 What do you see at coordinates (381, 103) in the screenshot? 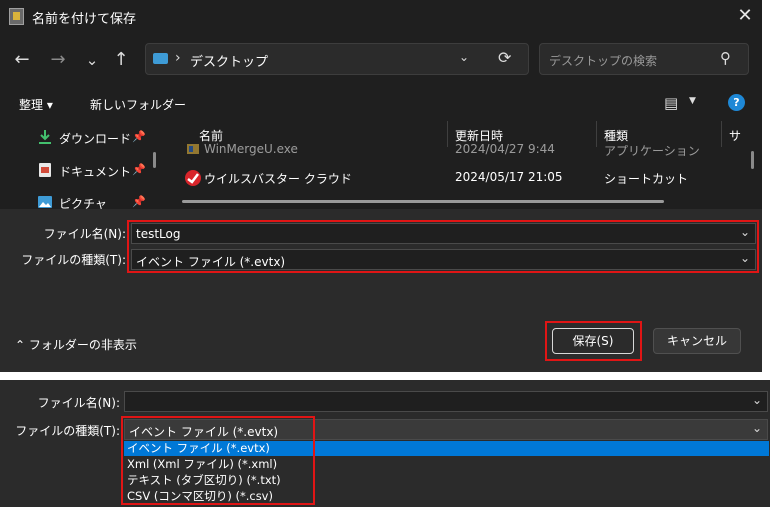
I see `command-bar: 整理 ▾ 新しいフォルダー ▤ ▼ ?` at bounding box center [381, 103].